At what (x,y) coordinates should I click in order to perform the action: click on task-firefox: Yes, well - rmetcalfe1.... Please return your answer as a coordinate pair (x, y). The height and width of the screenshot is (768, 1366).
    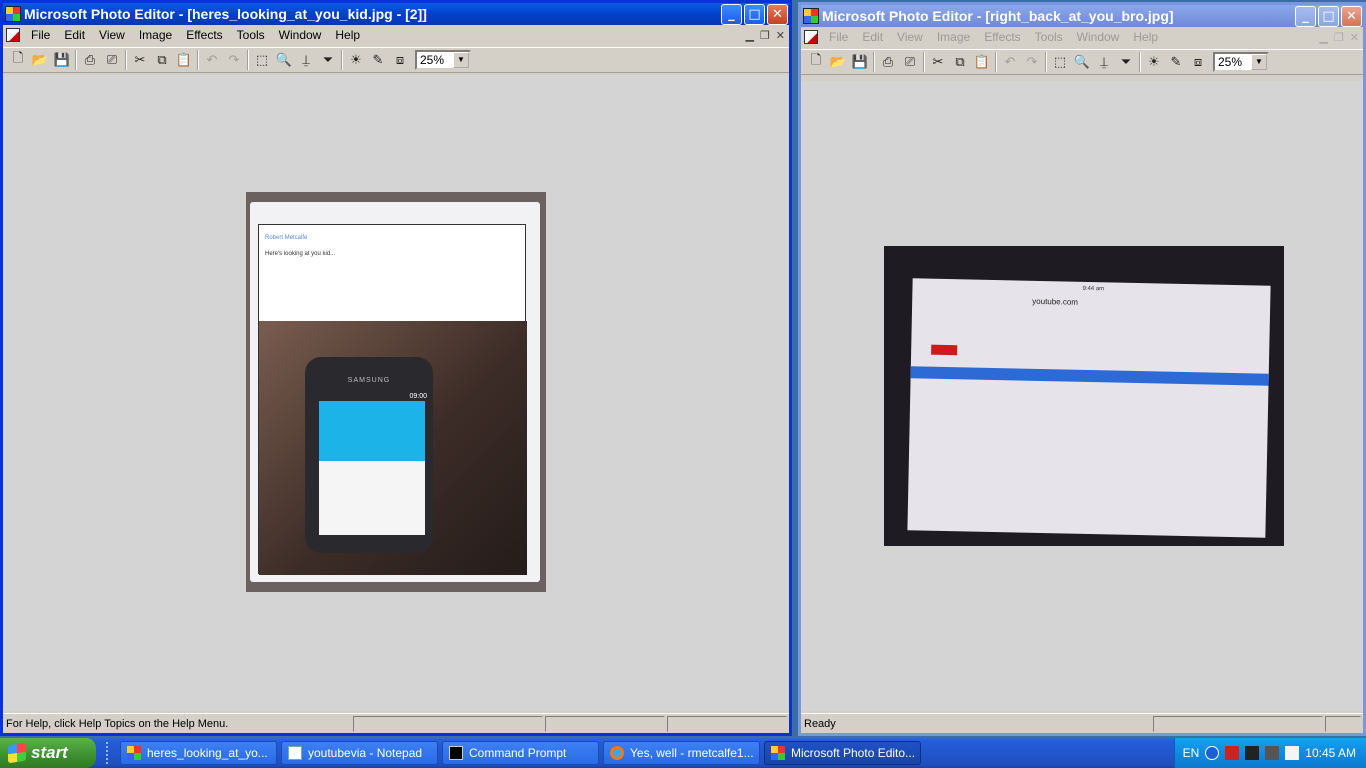
    Looking at the image, I should click on (681, 753).